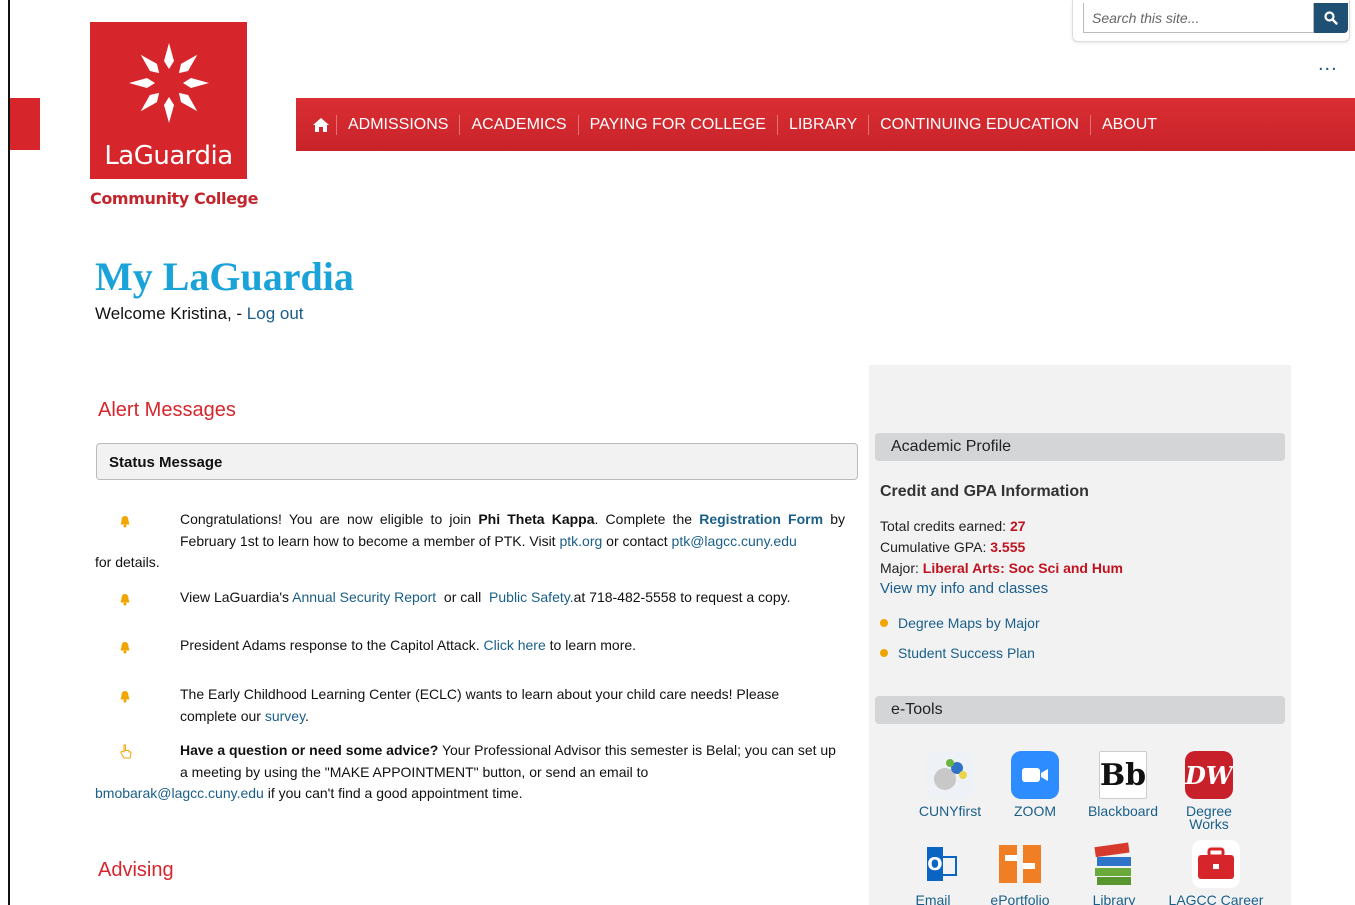  I want to click on tool-degree-works: DW Degree Works, so click(1209, 791).